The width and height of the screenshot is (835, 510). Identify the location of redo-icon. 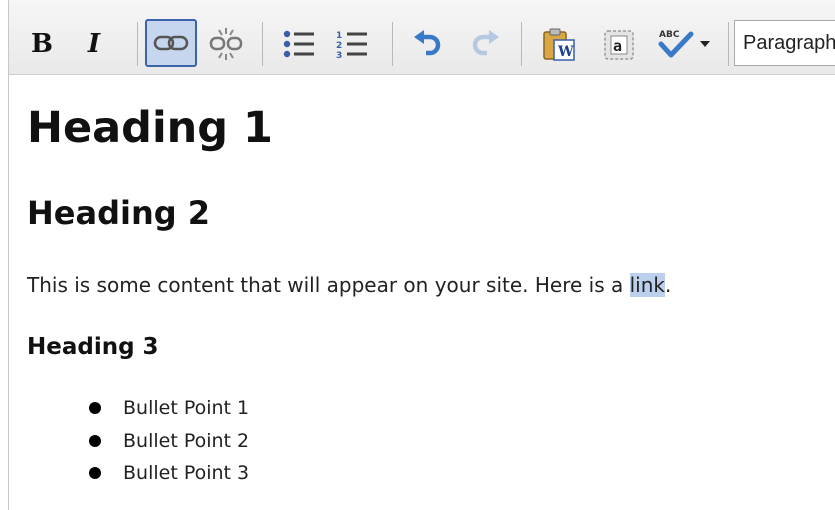
(485, 43).